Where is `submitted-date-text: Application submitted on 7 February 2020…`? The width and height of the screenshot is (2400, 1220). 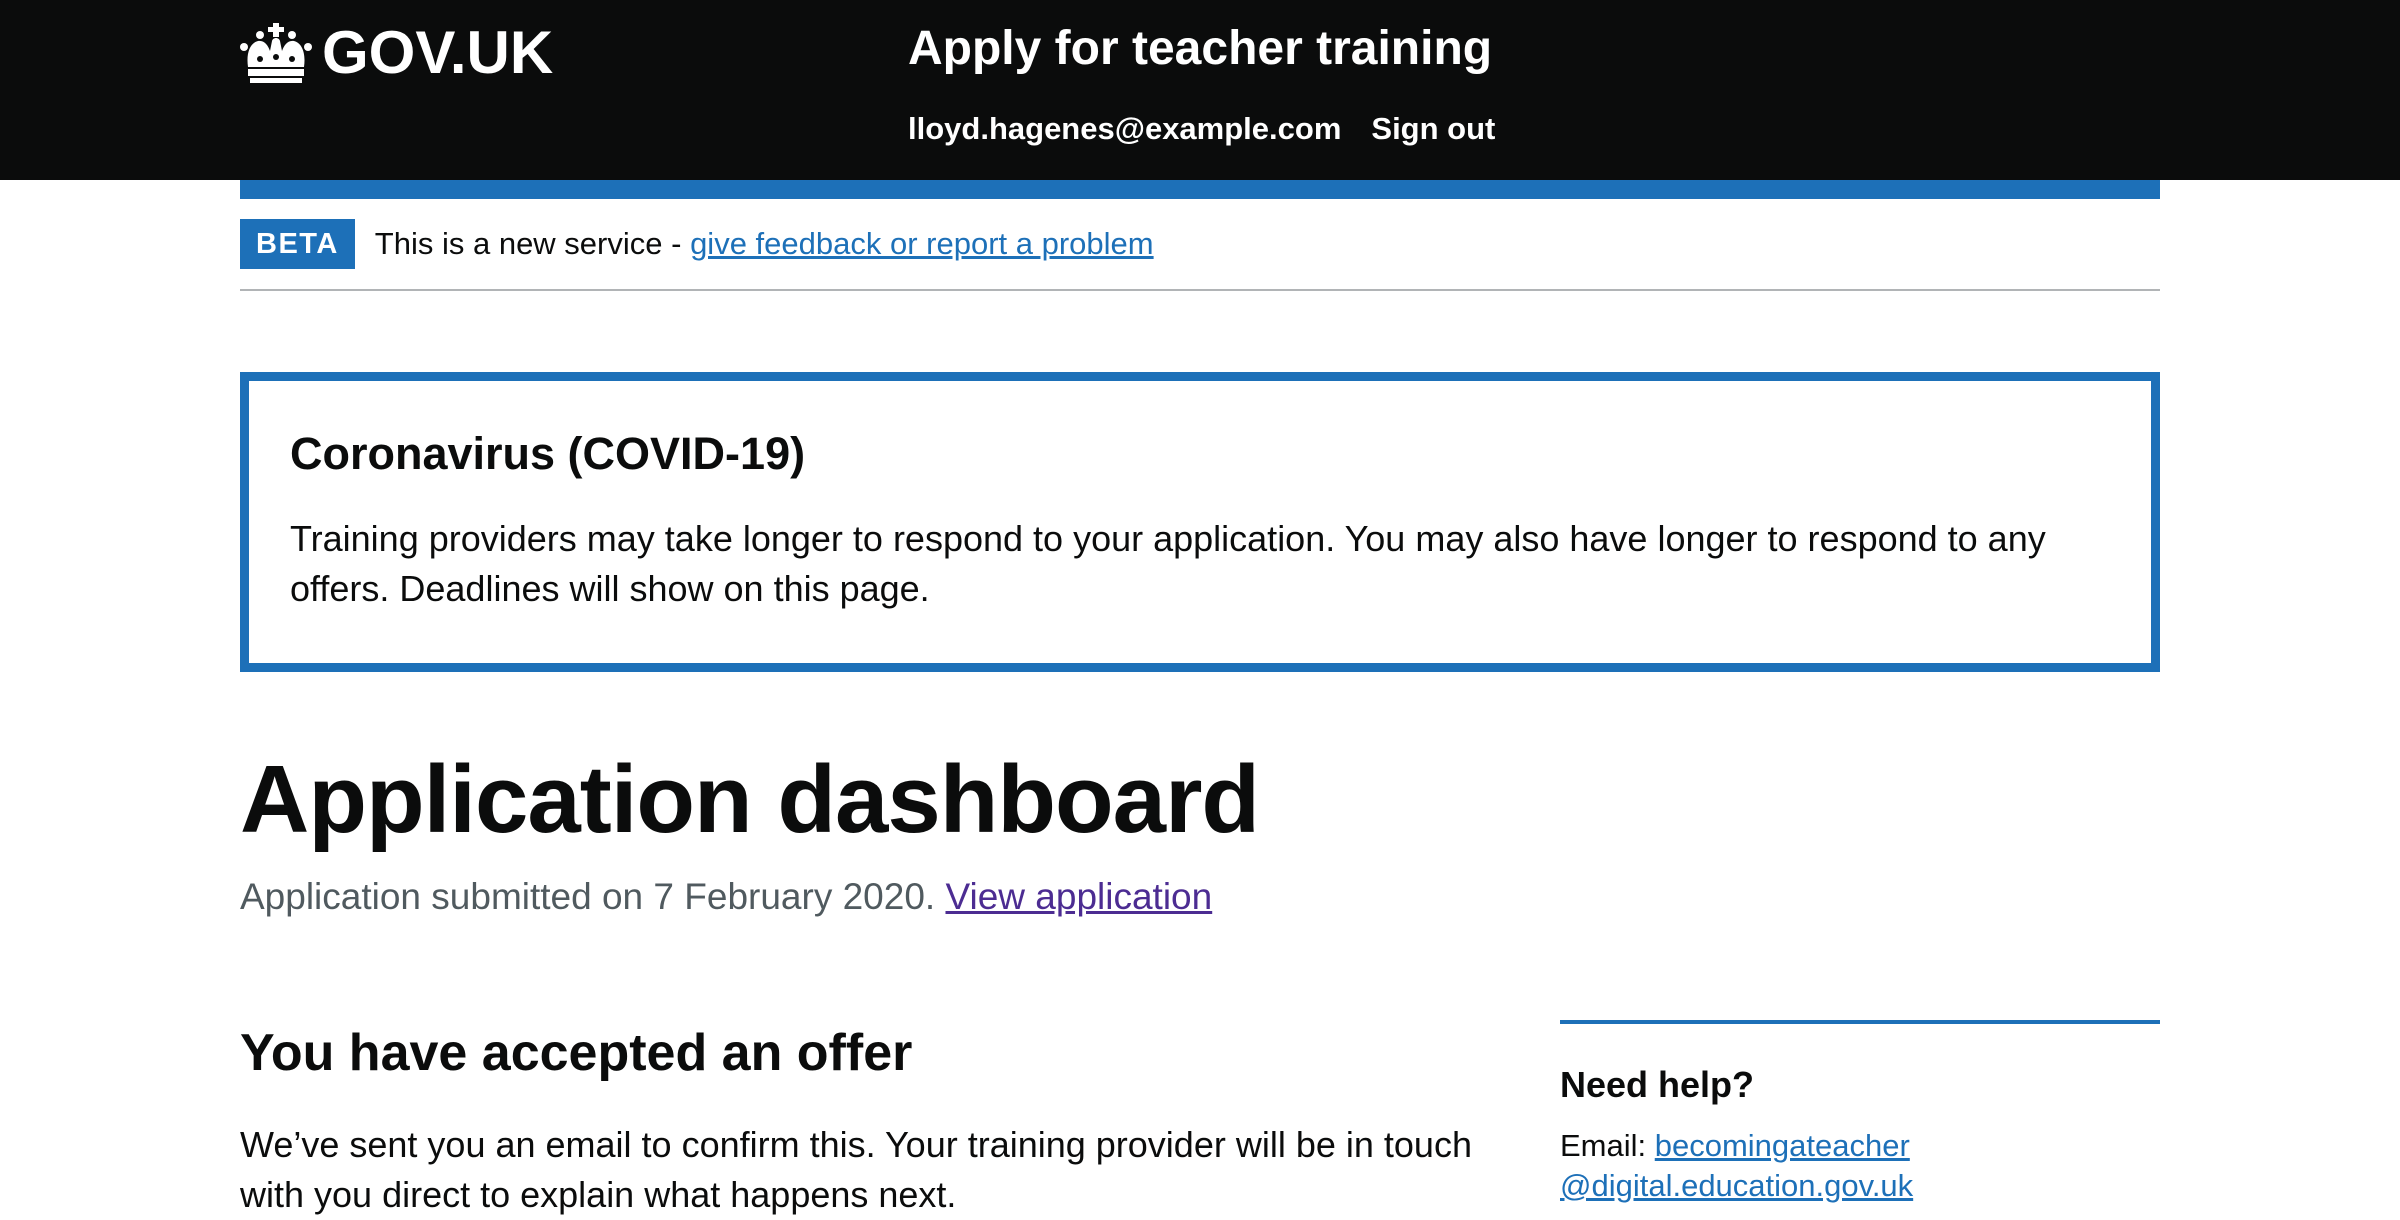 submitted-date-text: Application submitted on 7 February 2020… is located at coordinates (593, 896).